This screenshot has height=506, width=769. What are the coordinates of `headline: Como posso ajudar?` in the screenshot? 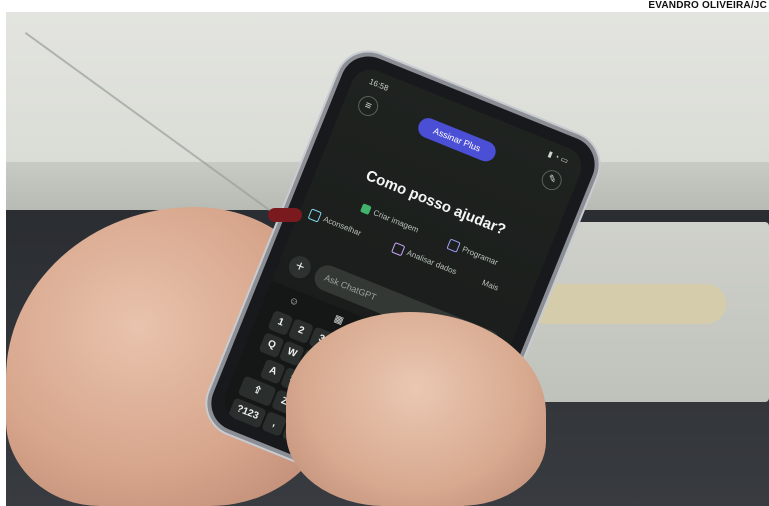 It's located at (436, 203).